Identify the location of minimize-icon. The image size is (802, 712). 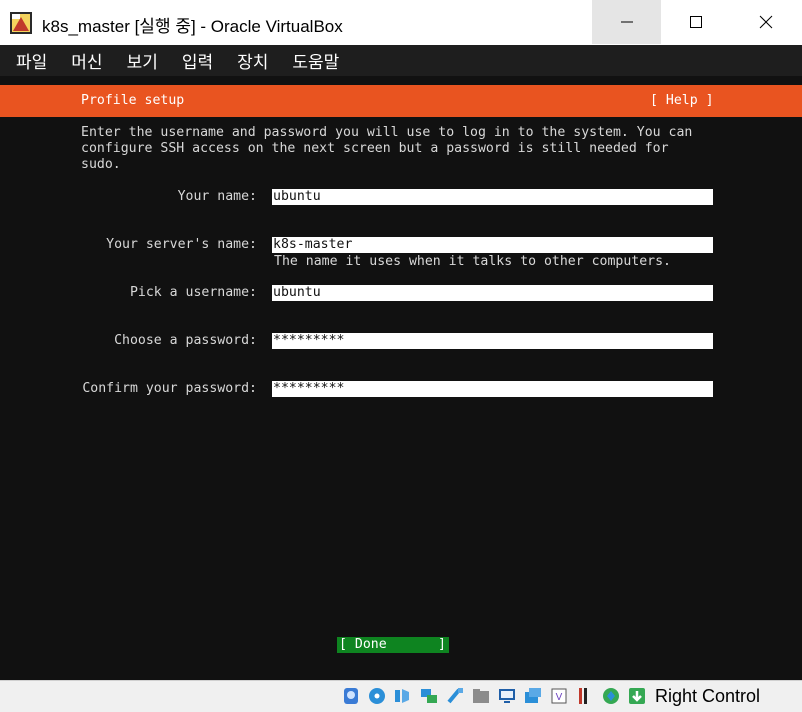
(626, 22).